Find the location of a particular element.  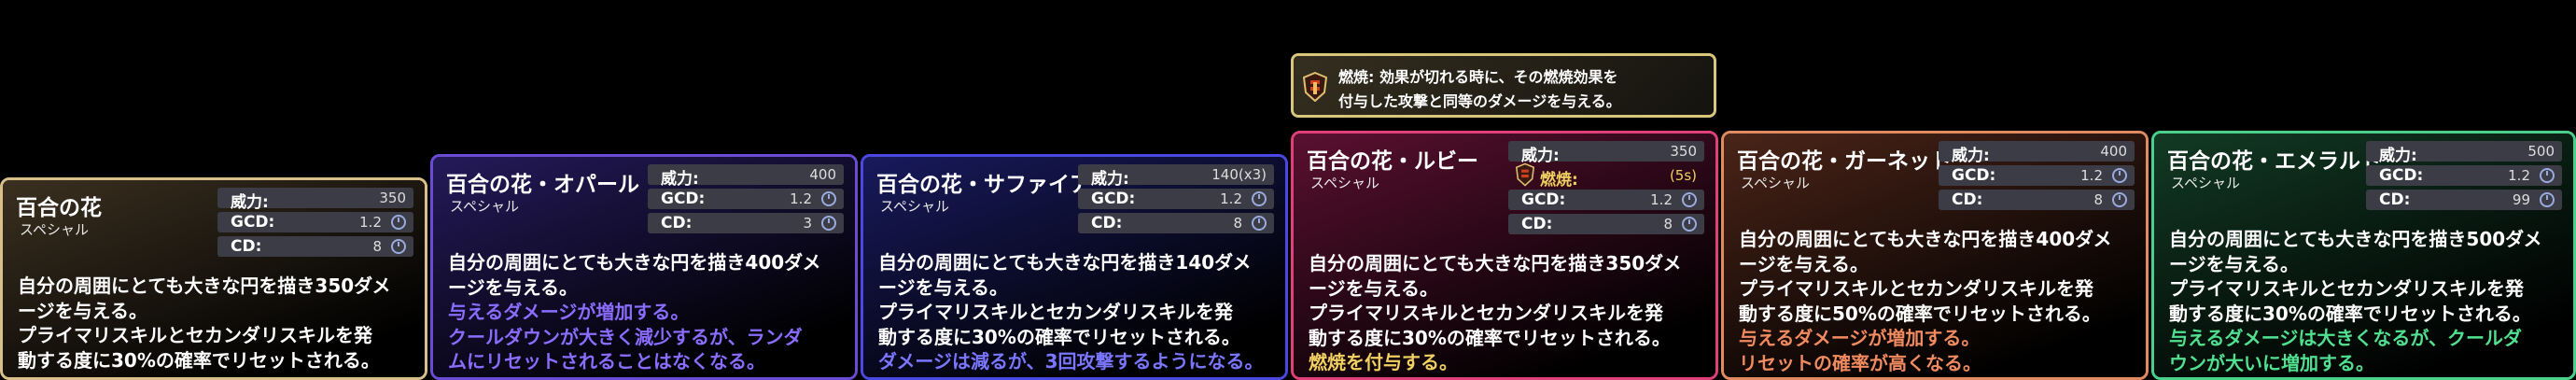

stat-value: 3 is located at coordinates (807, 224).